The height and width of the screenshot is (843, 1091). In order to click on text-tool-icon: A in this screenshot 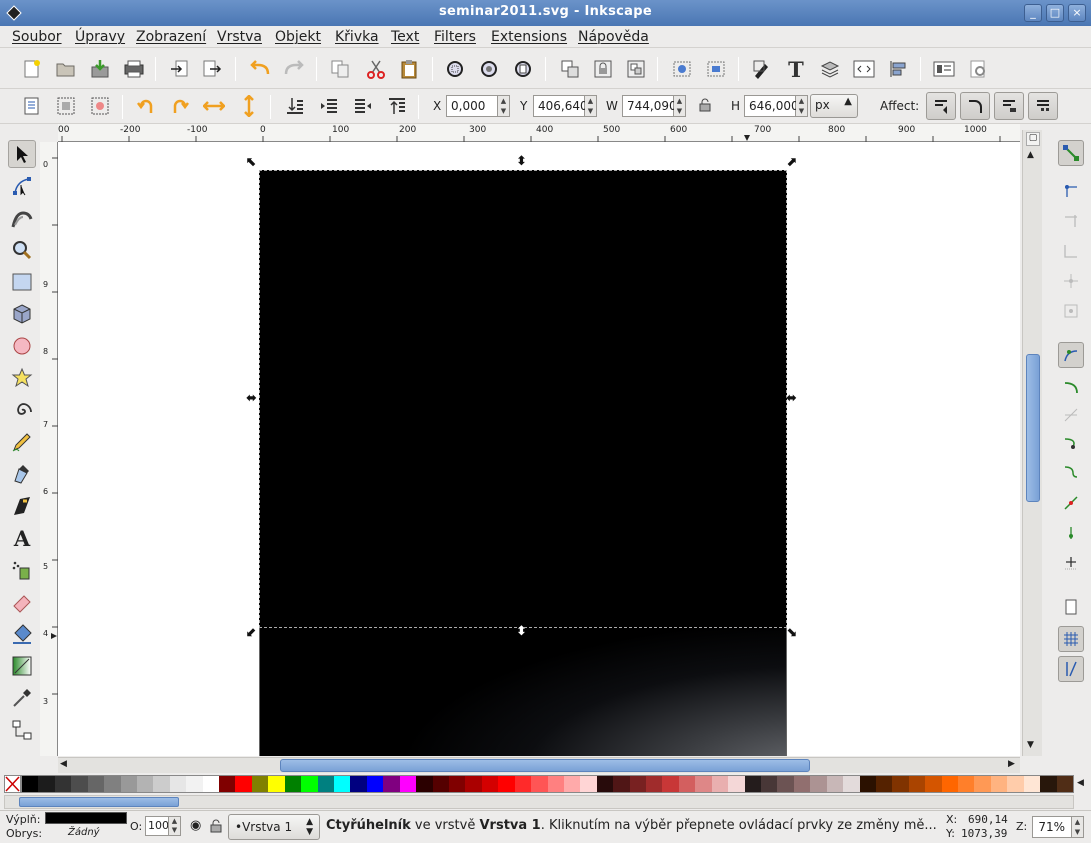, I will do `click(22, 538)`.